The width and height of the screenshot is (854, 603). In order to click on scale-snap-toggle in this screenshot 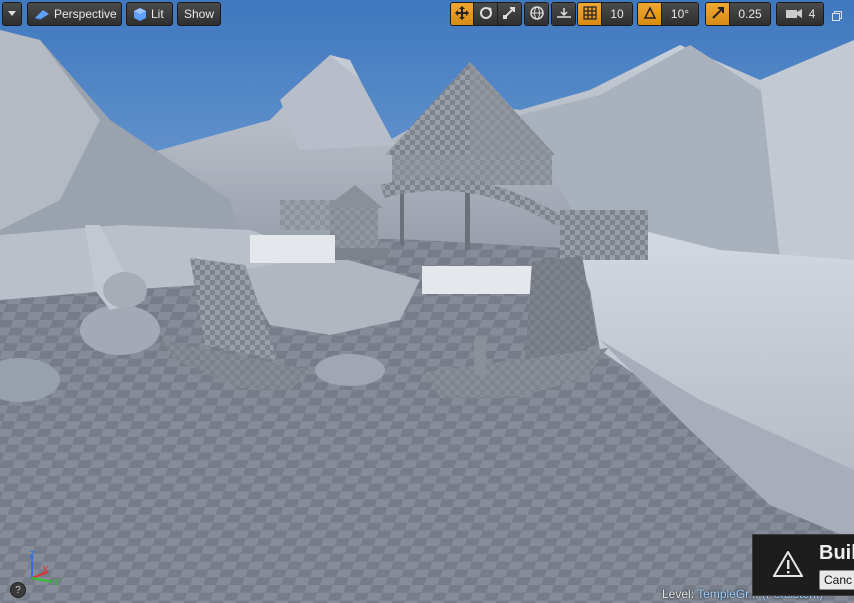, I will do `click(718, 14)`.